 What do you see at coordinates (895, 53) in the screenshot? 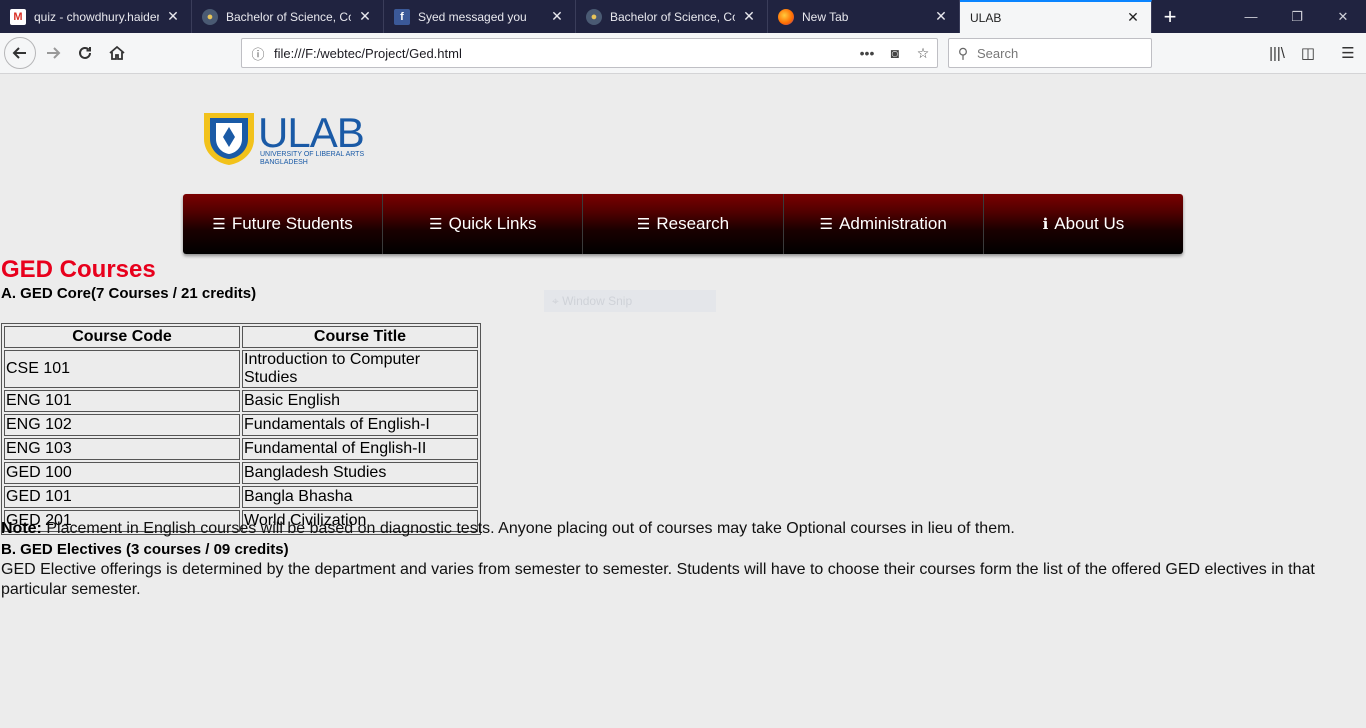
I see `pocket-icon: ◙` at bounding box center [895, 53].